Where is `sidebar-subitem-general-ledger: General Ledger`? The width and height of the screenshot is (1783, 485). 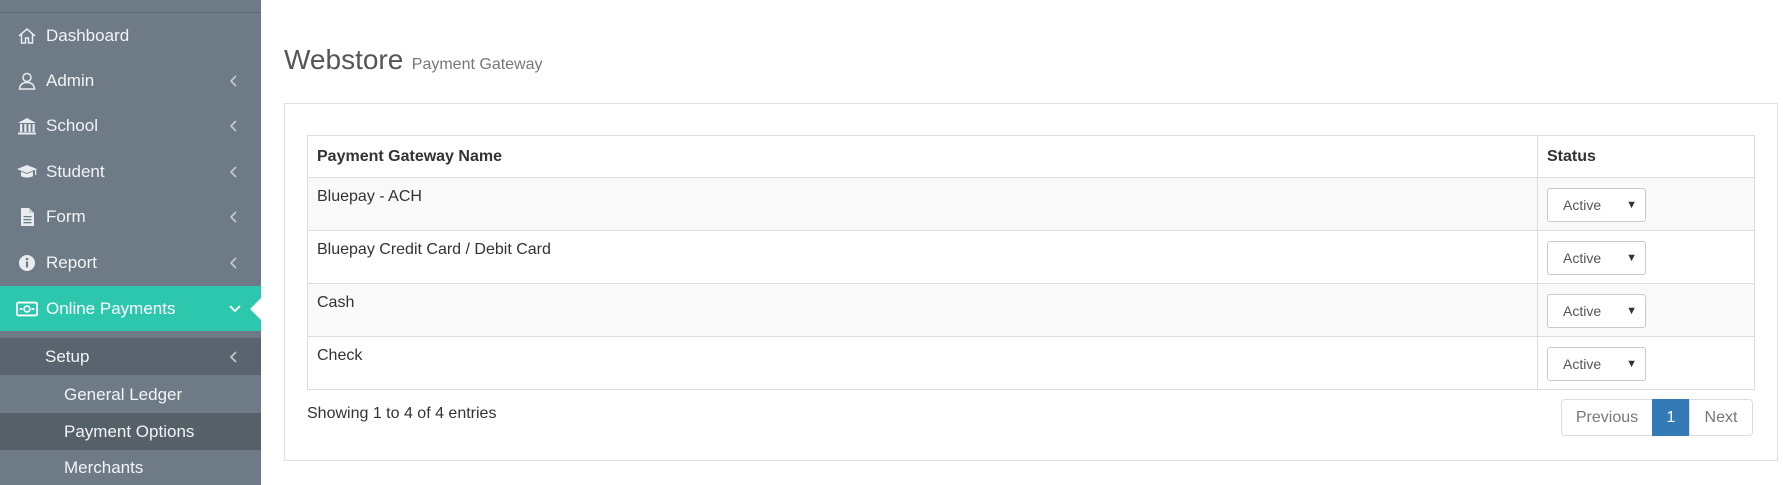
sidebar-subitem-general-ledger: General Ledger is located at coordinates (130, 394).